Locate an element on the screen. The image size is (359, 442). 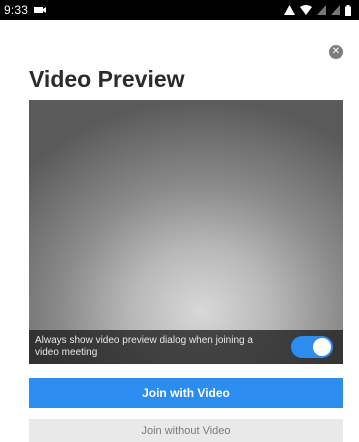
status-right is located at coordinates (317, 10).